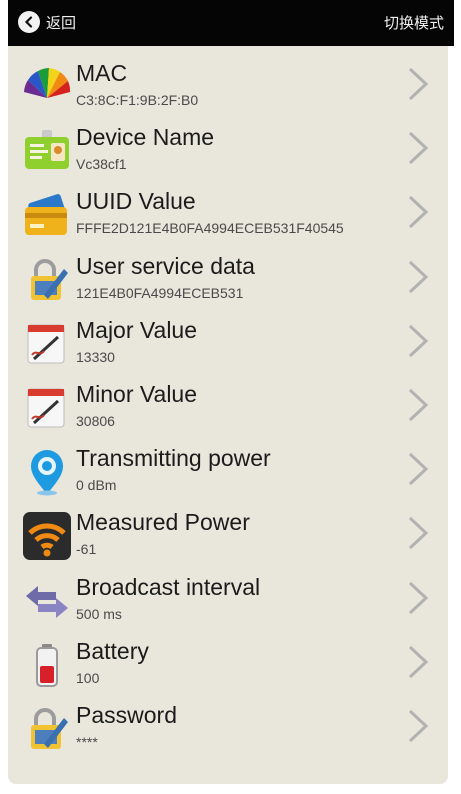  Describe the element at coordinates (95, 356) in the screenshot. I see `row-value: 13330` at that location.